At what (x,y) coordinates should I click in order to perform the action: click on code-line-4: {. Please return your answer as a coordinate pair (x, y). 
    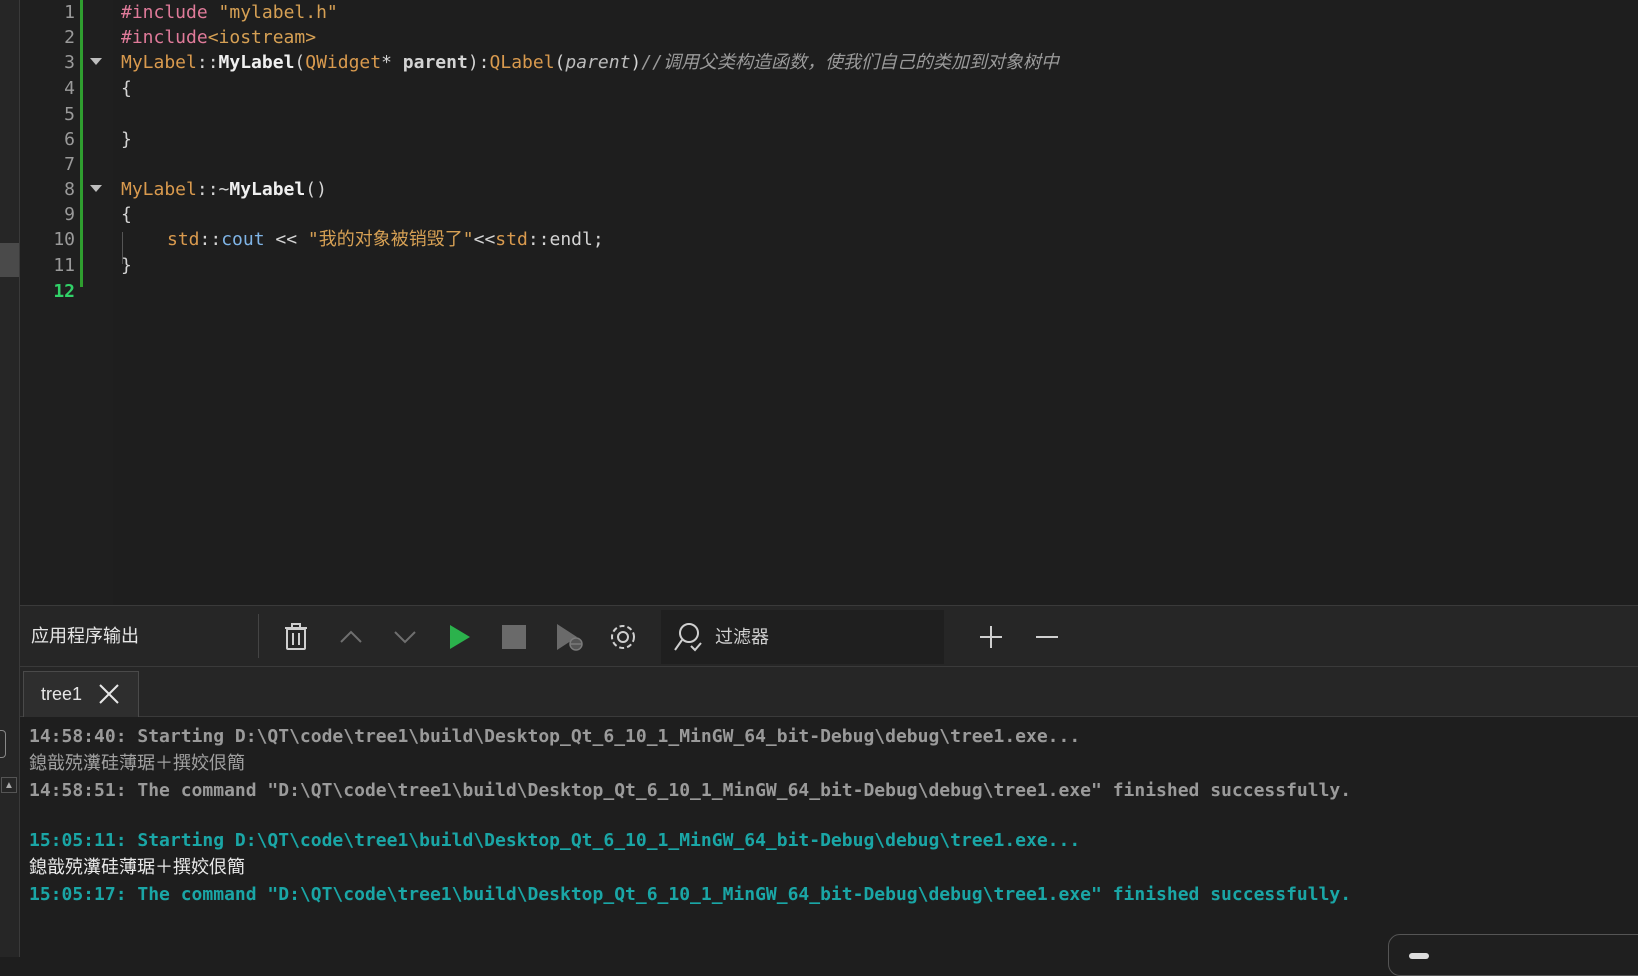
    Looking at the image, I should click on (126, 88).